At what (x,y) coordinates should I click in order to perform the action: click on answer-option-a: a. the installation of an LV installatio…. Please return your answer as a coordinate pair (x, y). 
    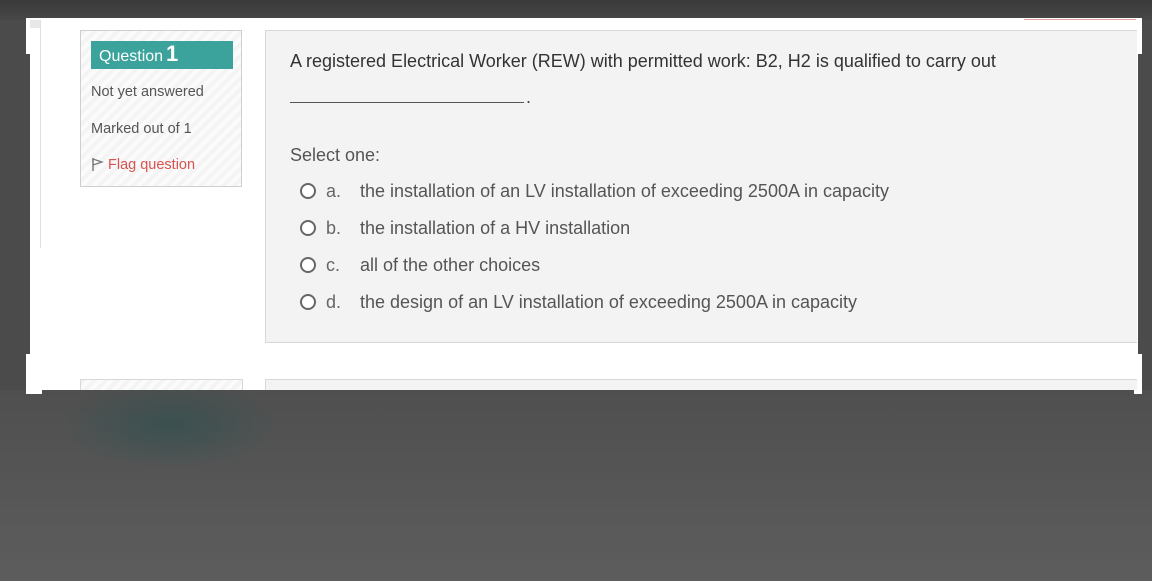
    Looking at the image, I should click on (594, 191).